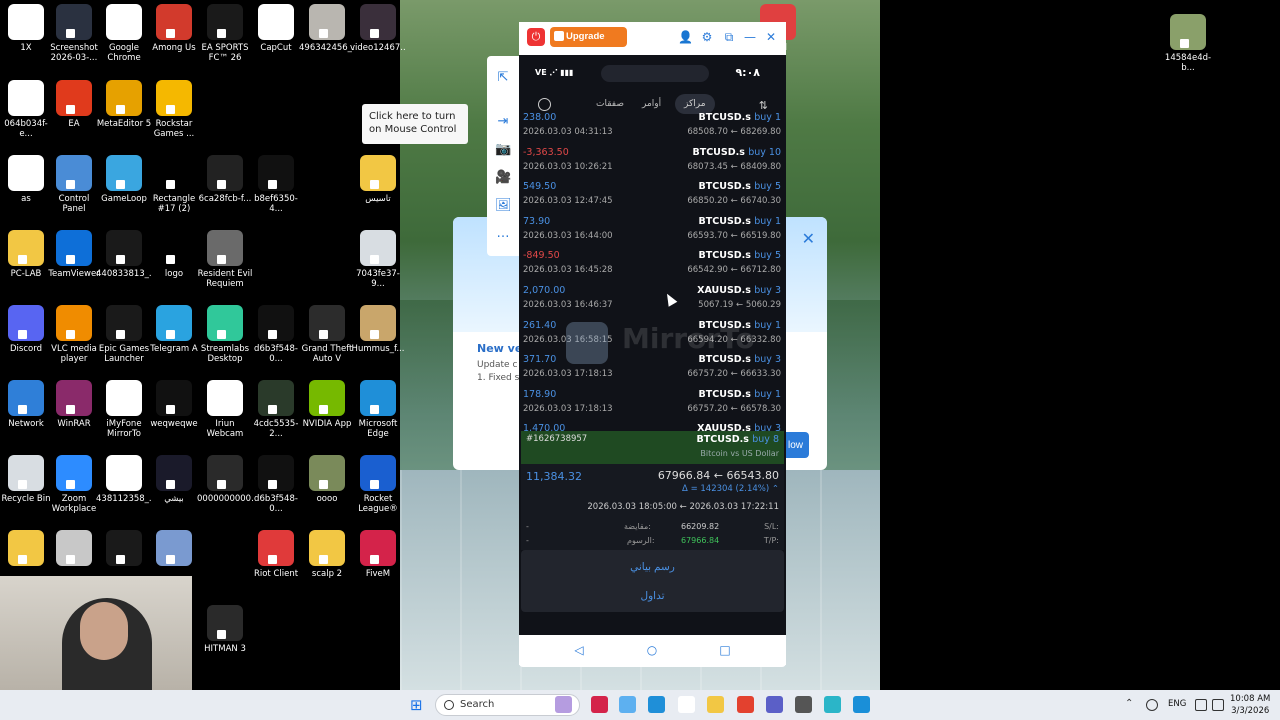  I want to click on recents-icon: □, so click(725, 650).